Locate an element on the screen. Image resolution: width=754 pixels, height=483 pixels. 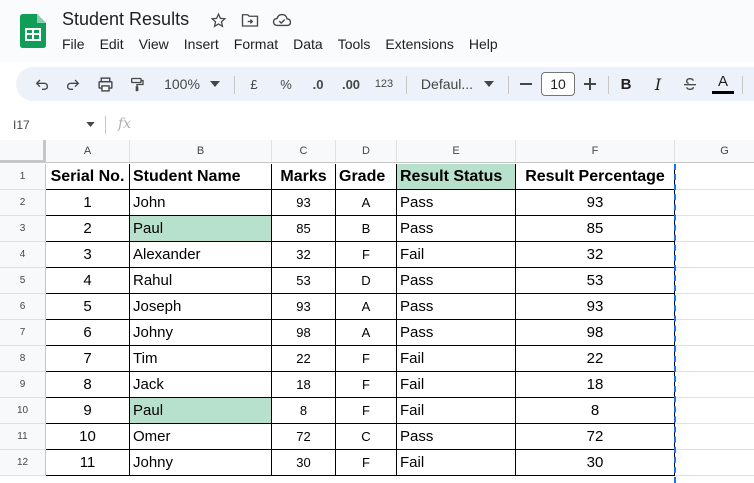
star-icon is located at coordinates (218, 20).